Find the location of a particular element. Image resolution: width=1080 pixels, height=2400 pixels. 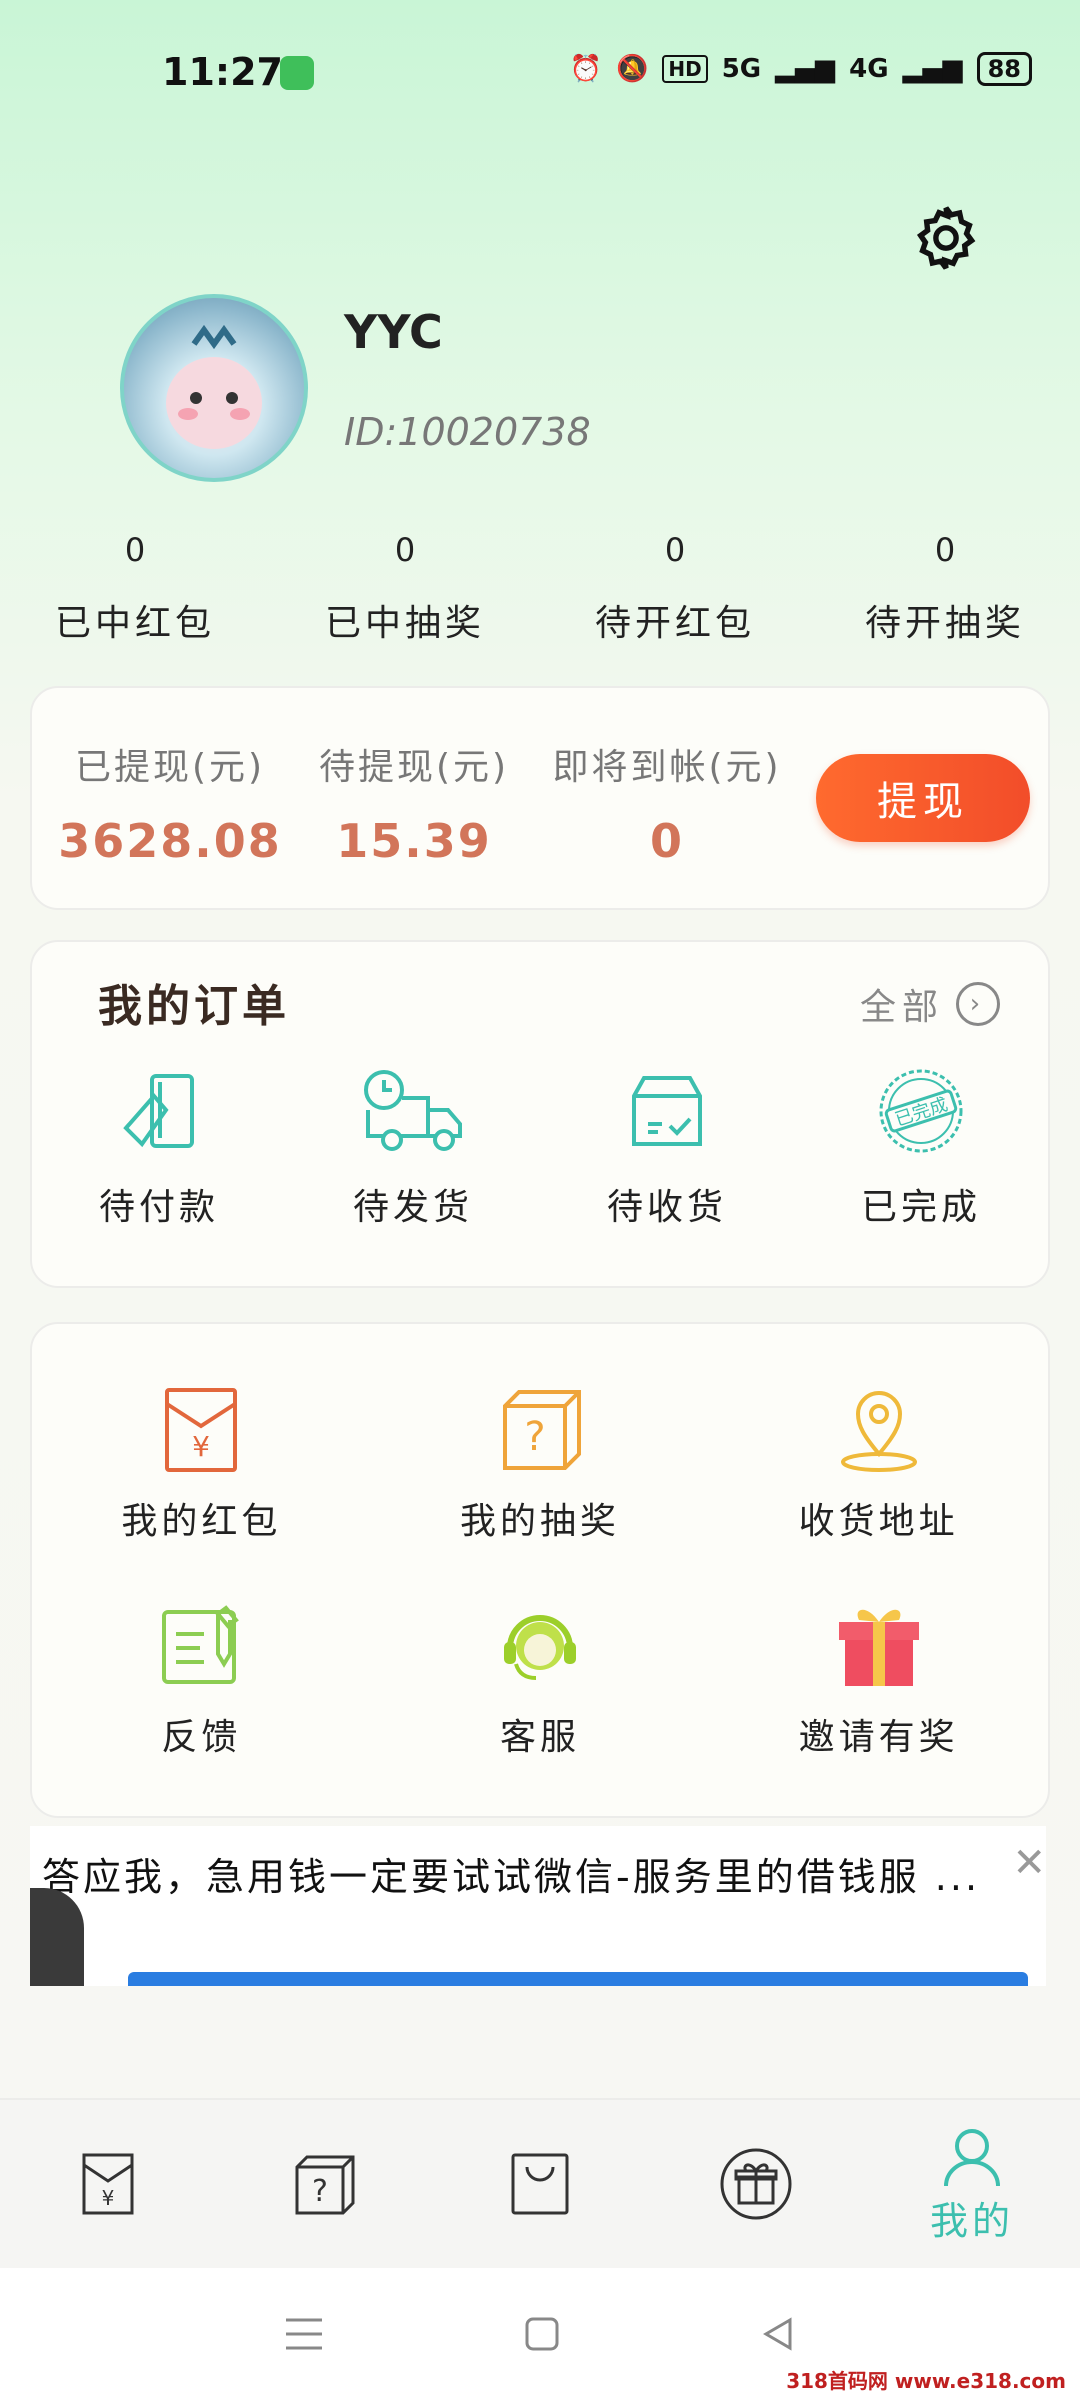

close-icon: ✕ is located at coordinates (1029, 1863).